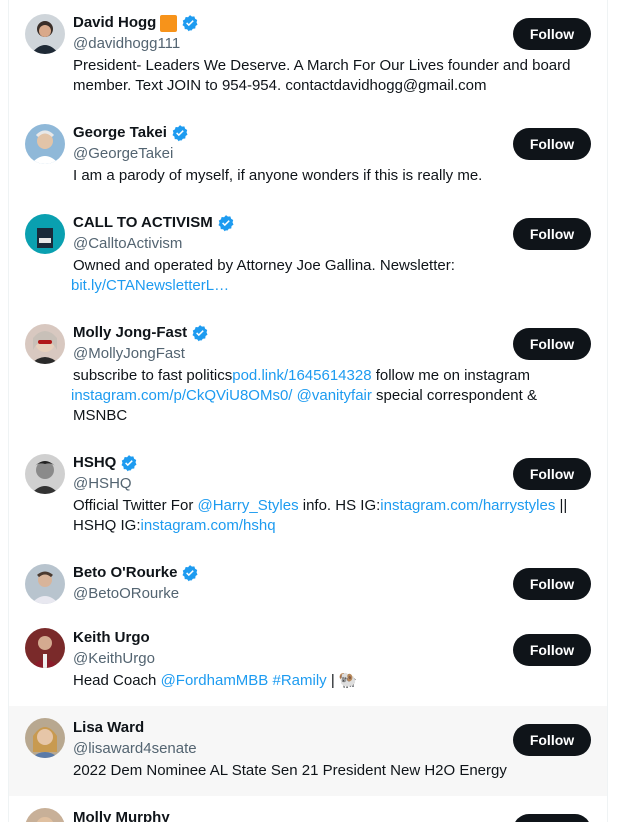 Image resolution: width=617 pixels, height=822 pixels. I want to click on display-name: CALL TO ACTIVISM, so click(143, 223).